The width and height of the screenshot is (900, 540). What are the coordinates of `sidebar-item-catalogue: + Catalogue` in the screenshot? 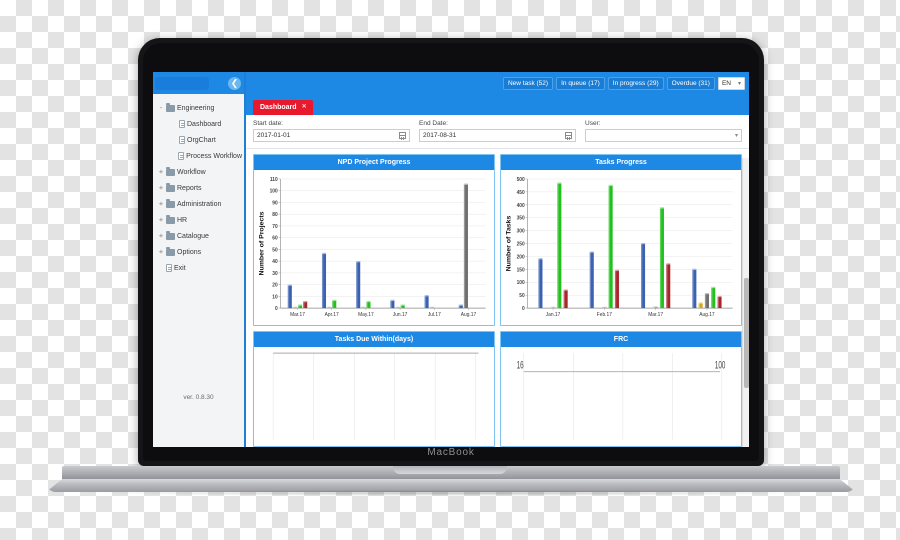 It's located at (199, 236).